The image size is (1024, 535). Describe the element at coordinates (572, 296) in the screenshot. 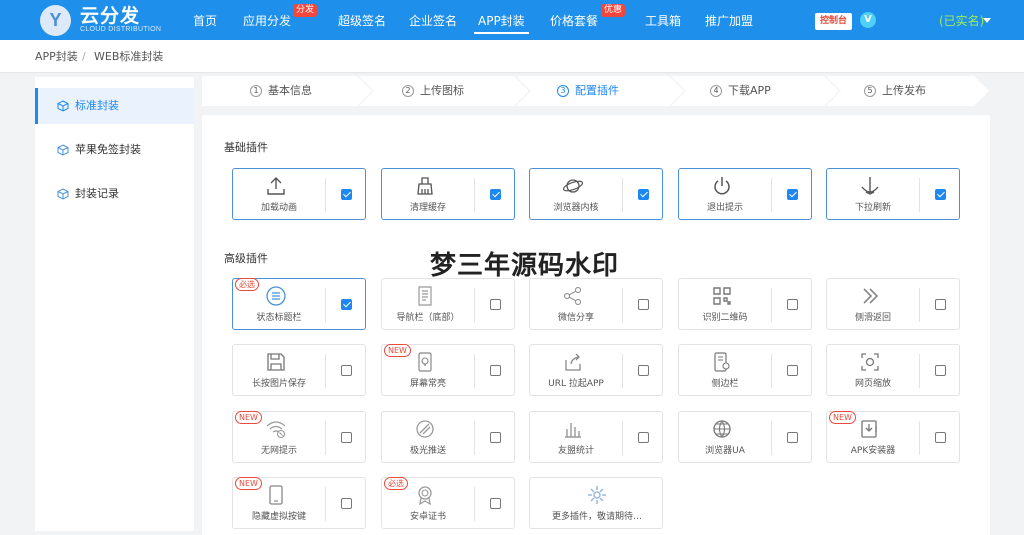

I see `share-icon` at that location.